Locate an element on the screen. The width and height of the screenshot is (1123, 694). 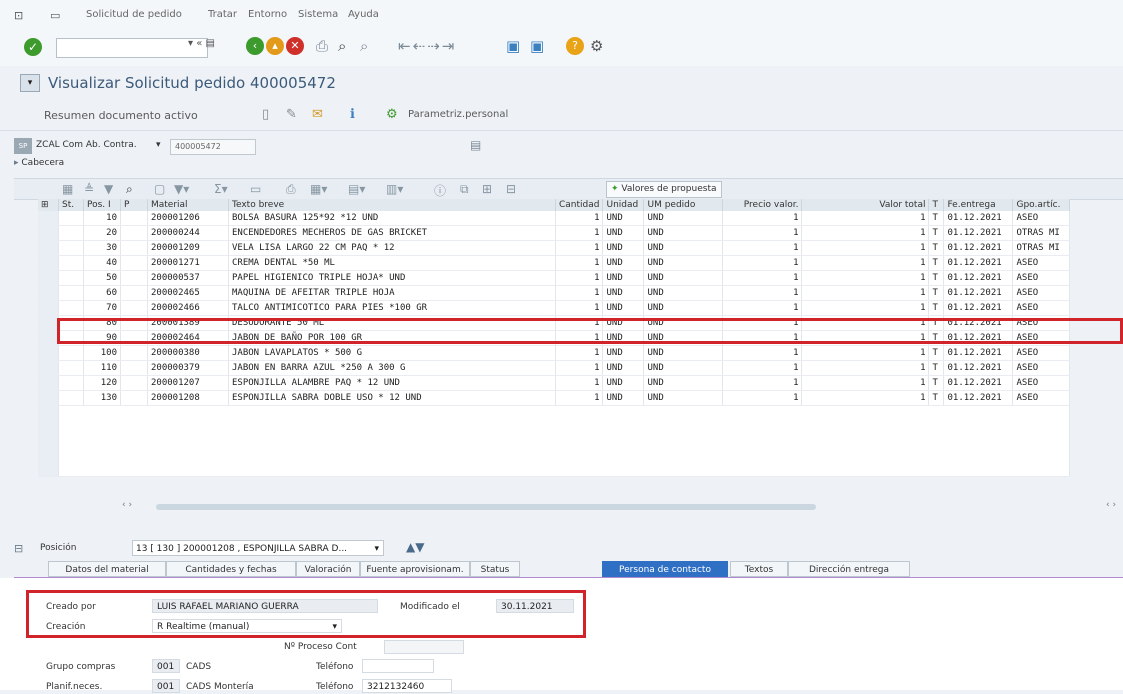
short-text-cell: JABON LAVAPLATOS * 500 G is located at coordinates (392, 353).